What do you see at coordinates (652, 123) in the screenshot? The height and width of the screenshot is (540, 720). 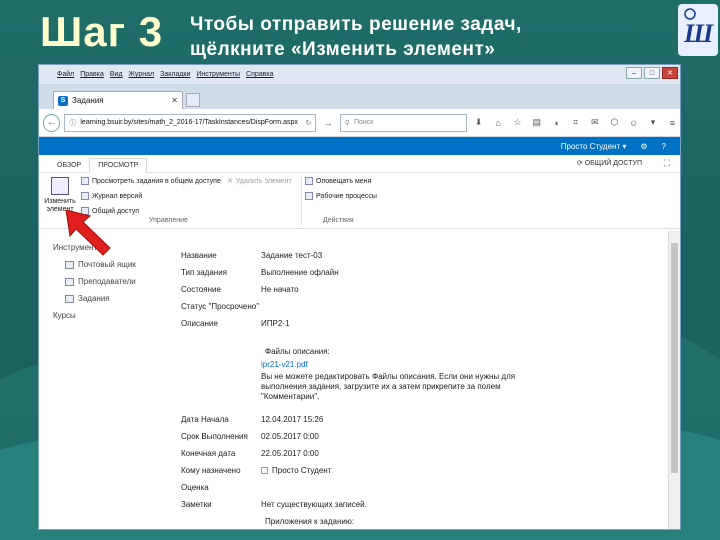 I see `dropdown-icon: ▾` at bounding box center [652, 123].